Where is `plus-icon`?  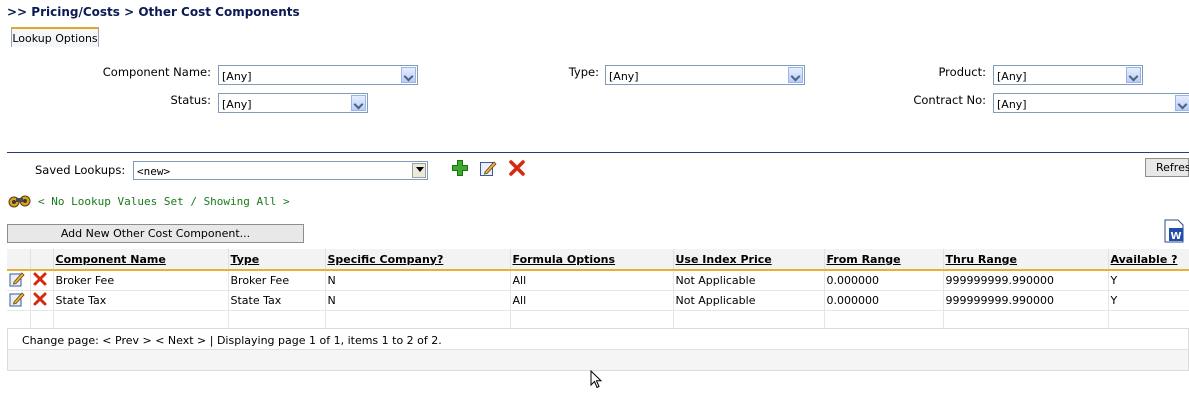 plus-icon is located at coordinates (460, 168).